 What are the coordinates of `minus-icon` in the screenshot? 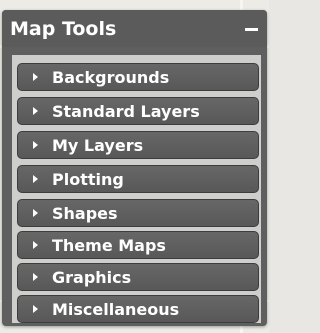 It's located at (251, 29).